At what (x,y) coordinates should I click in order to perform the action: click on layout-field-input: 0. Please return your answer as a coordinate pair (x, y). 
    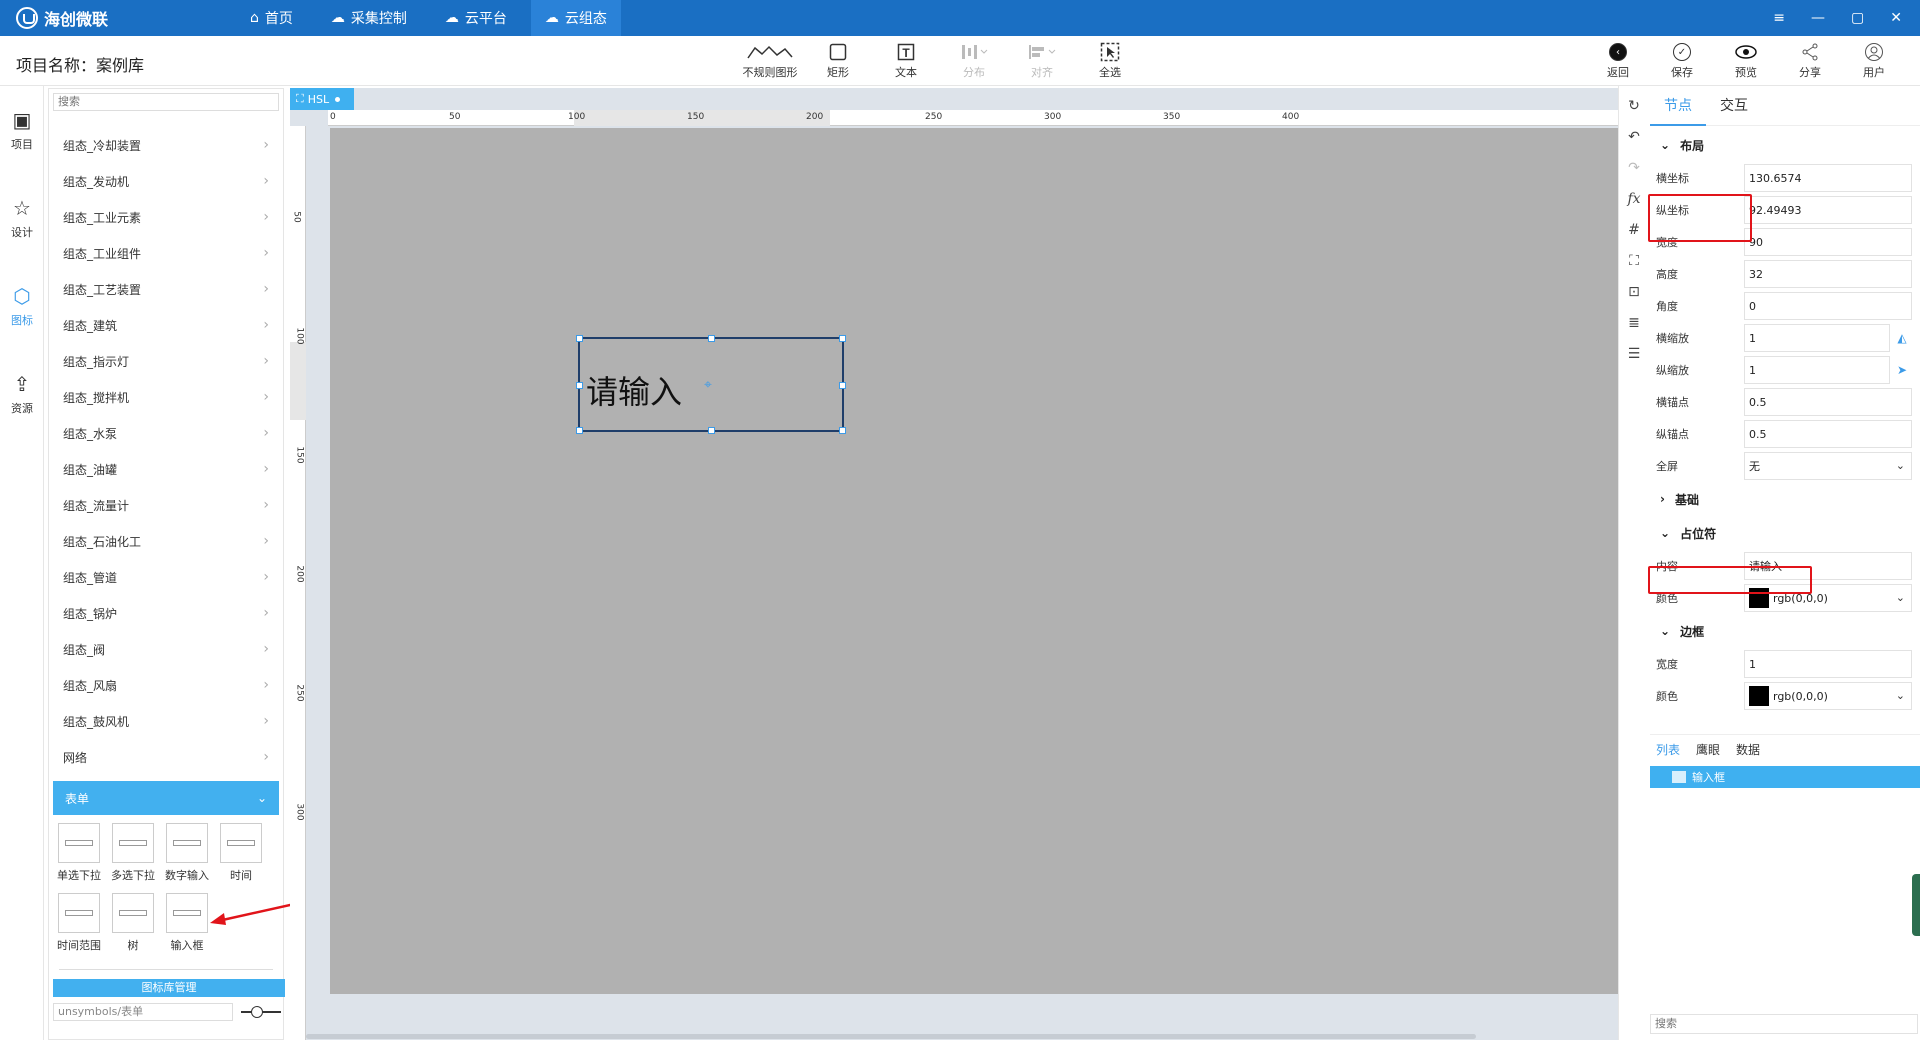
    Looking at the image, I should click on (1828, 306).